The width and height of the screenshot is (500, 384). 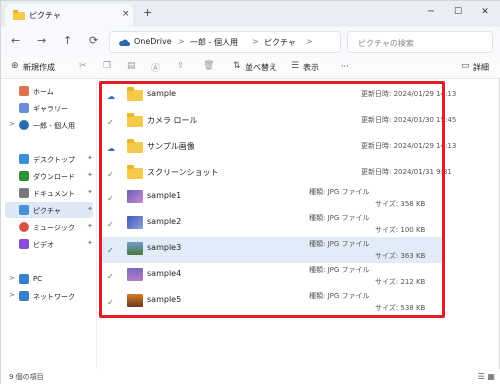 I want to click on sidebar-item-desktop: デスクトップ ✦, so click(x=49, y=159).